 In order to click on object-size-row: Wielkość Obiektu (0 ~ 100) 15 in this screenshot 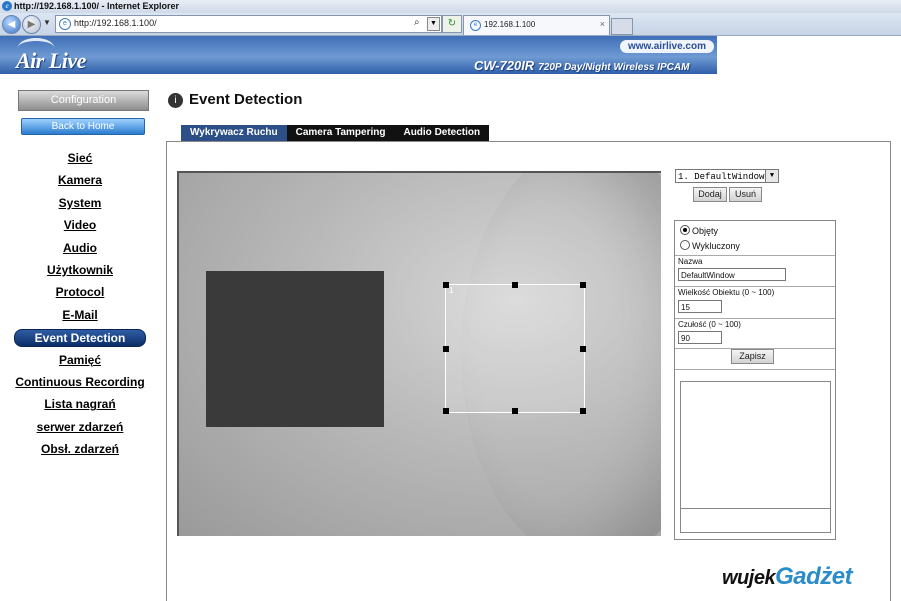, I will do `click(755, 303)`.